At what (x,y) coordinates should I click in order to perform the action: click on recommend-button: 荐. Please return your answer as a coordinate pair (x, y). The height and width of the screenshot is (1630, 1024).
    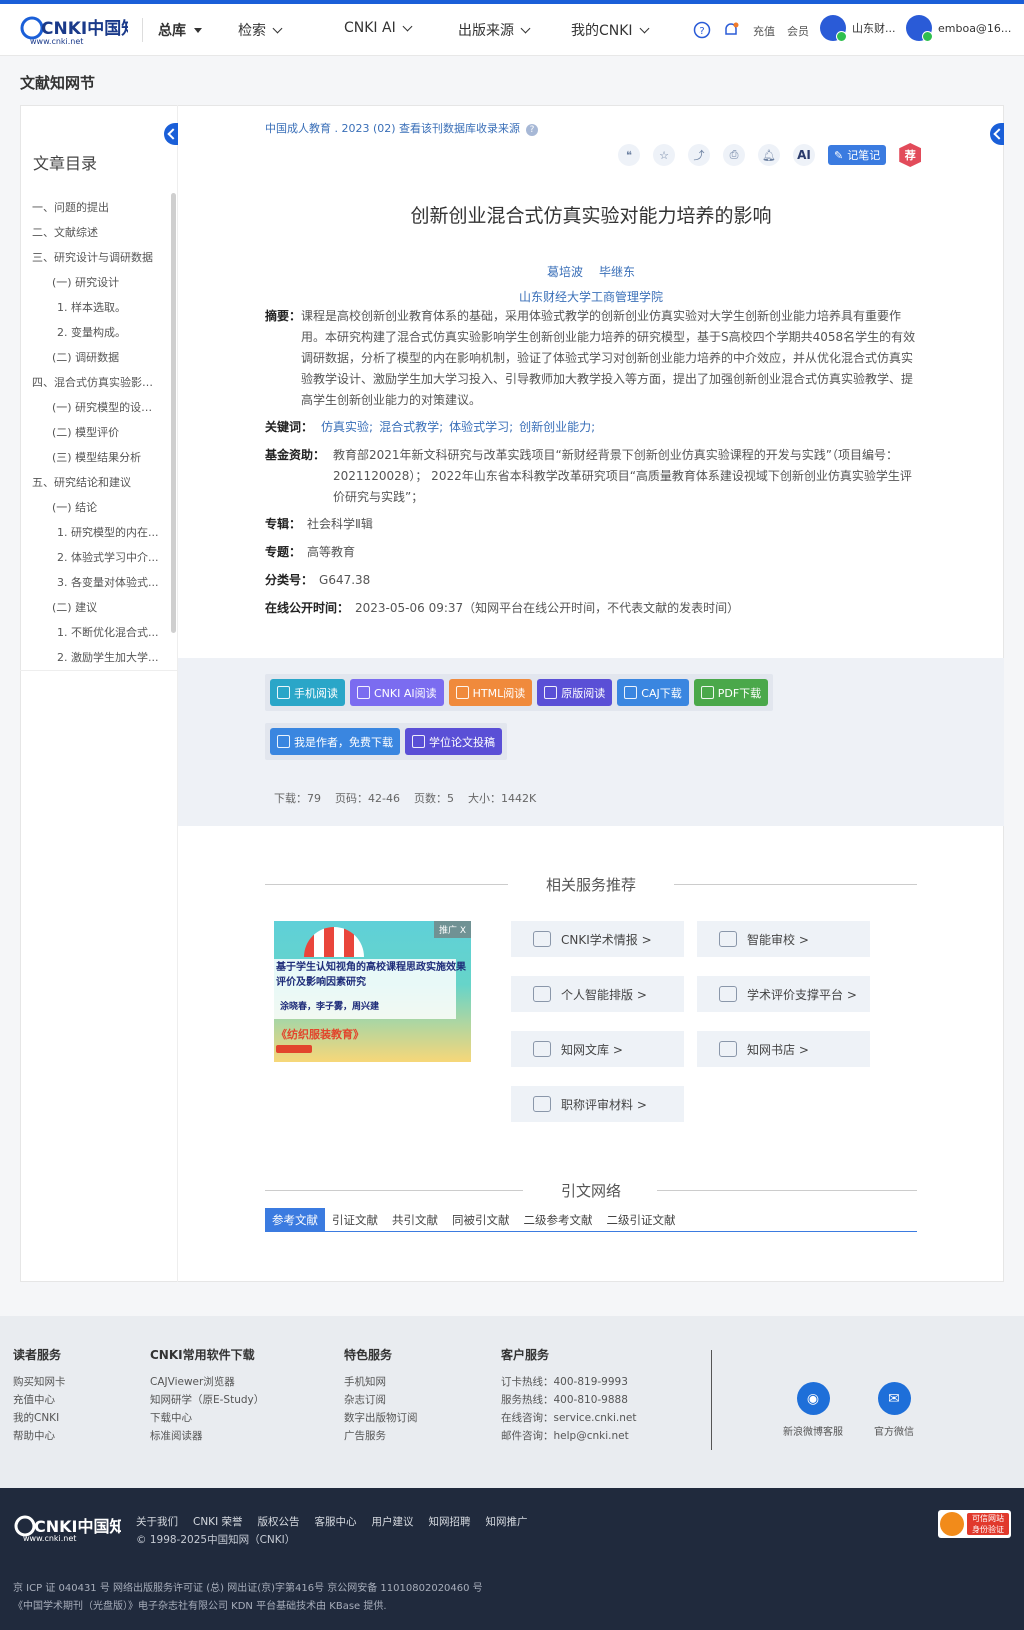
    Looking at the image, I should click on (910, 155).